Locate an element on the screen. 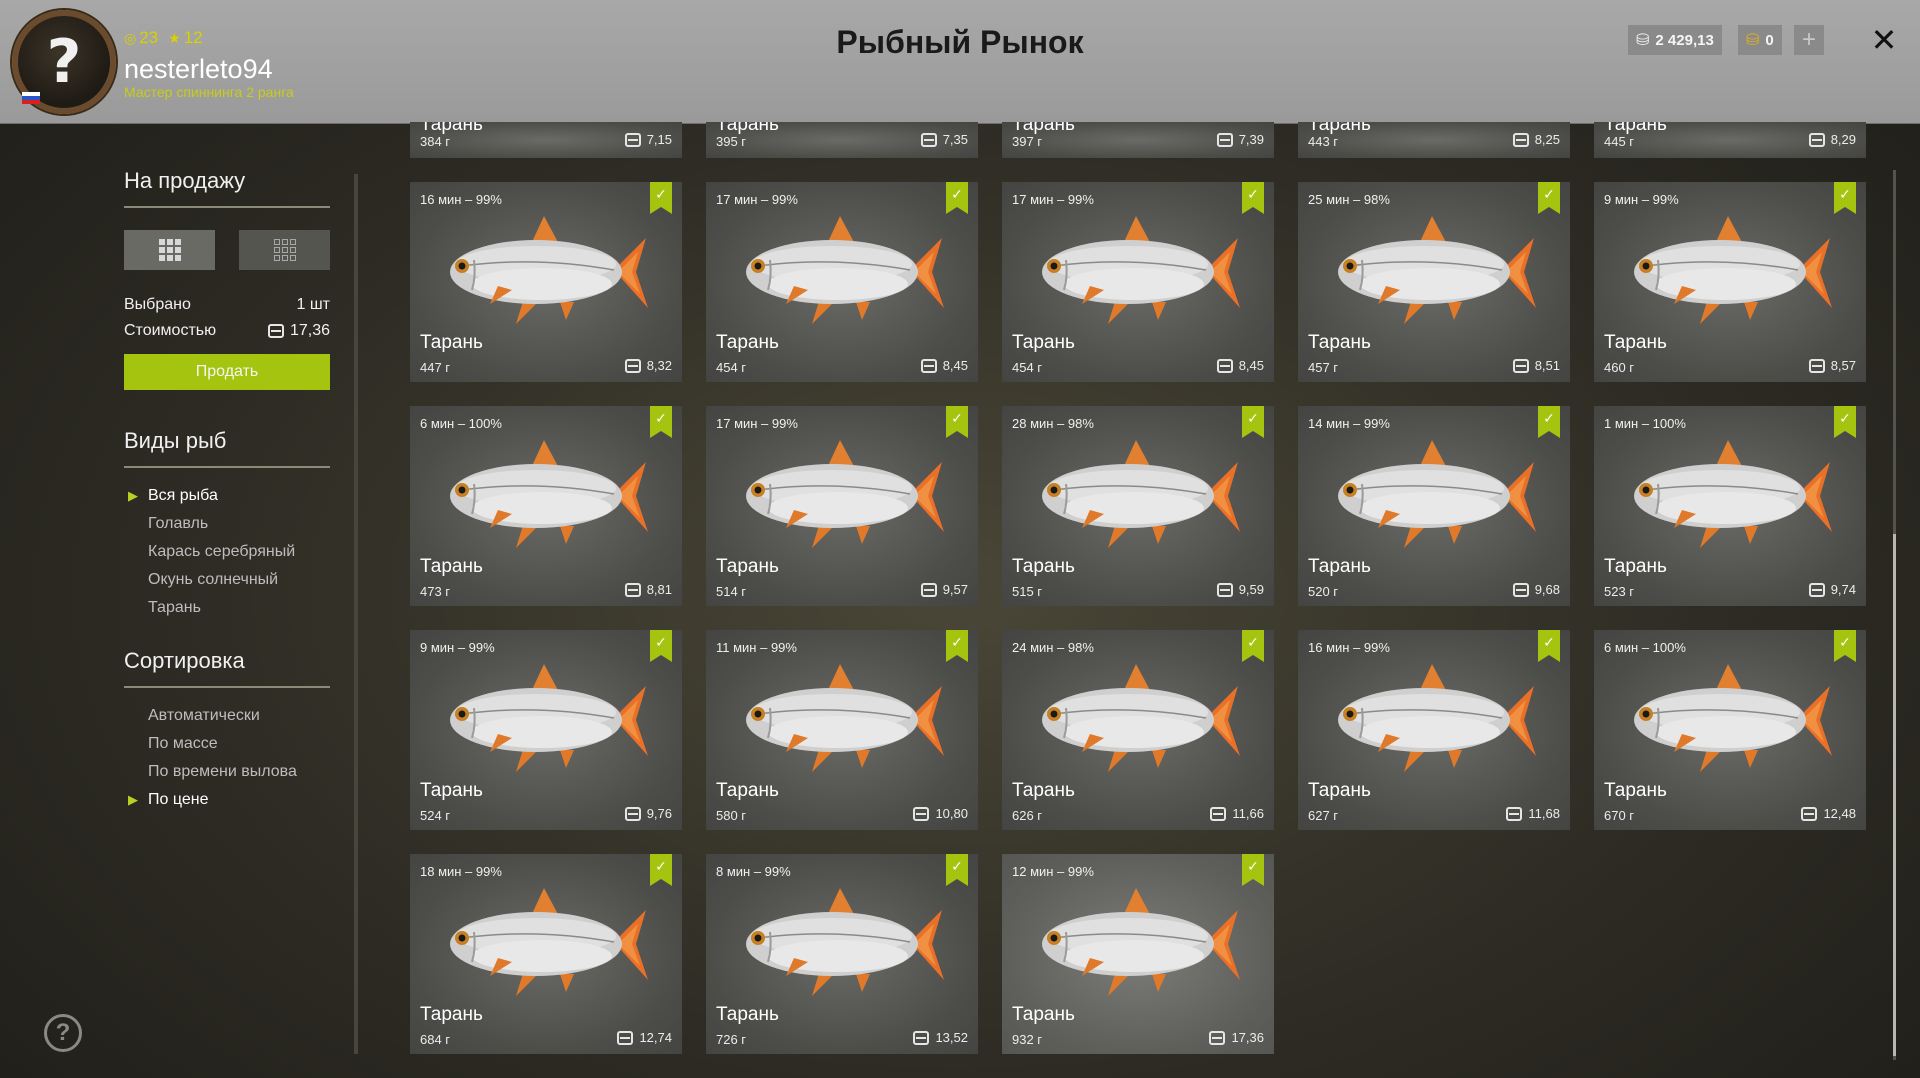 This screenshot has height=1078, width=1920. fish-card: 6 мин – 100% ✓ Тарань 473 г 8,81 is located at coordinates (546, 506).